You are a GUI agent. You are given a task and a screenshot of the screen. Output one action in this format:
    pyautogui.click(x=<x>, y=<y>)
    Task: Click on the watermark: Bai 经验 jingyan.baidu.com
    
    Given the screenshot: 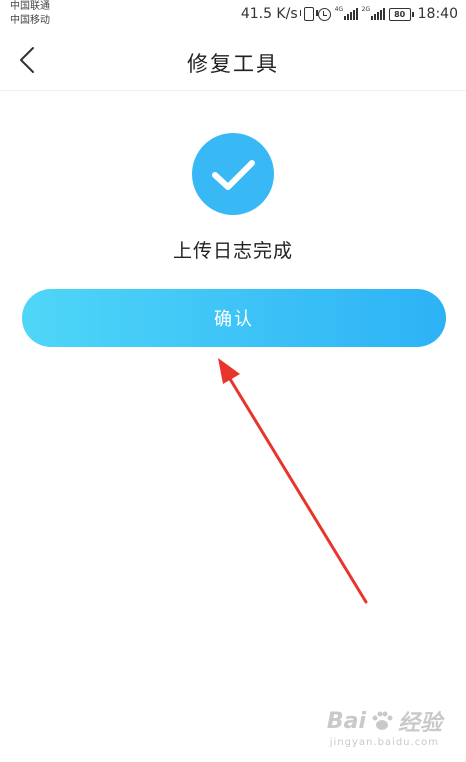 What is the action you would take?
    pyautogui.click(x=384, y=727)
    